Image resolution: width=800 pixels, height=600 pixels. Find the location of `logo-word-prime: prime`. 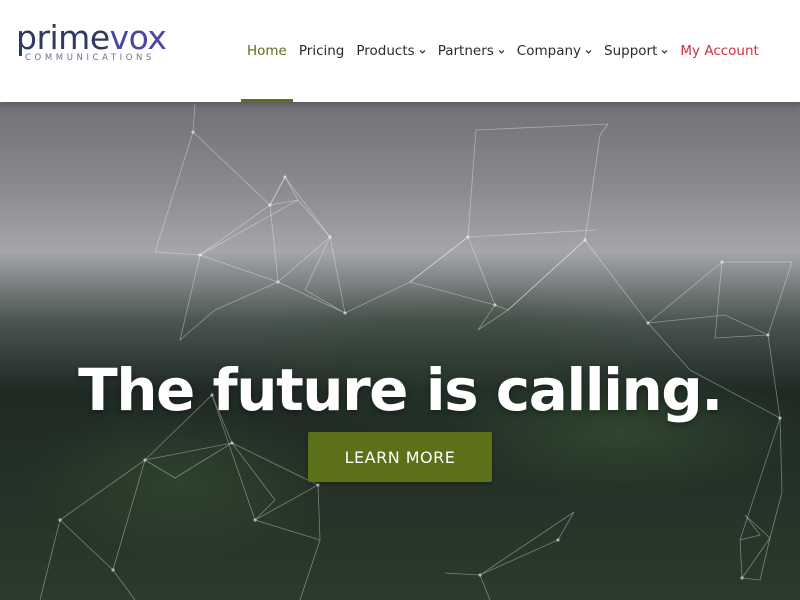

logo-word-prime: prime is located at coordinates (63, 37).